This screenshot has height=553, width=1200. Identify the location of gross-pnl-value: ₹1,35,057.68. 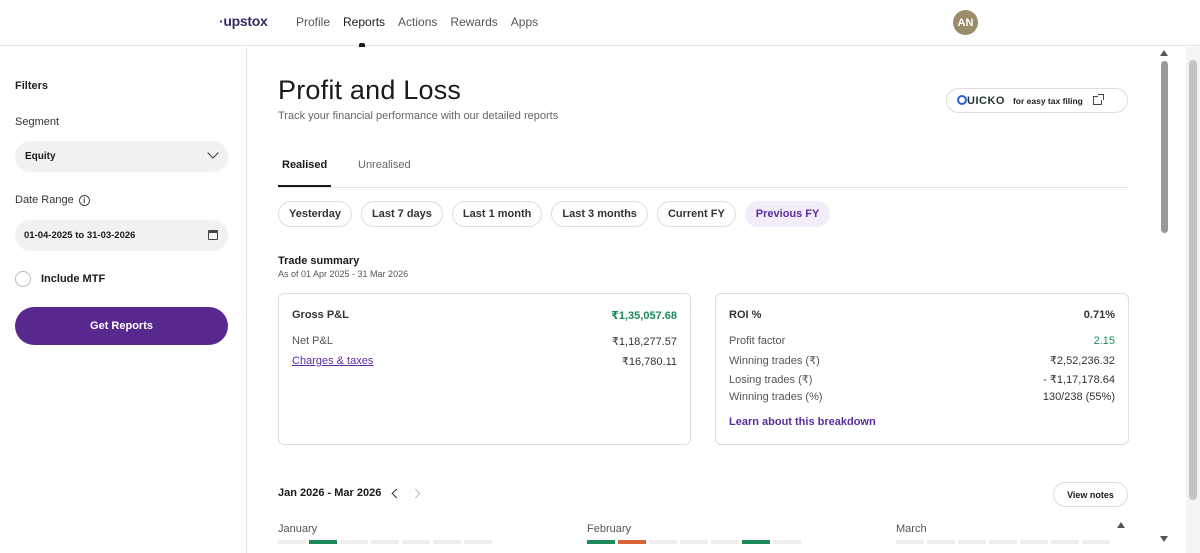
(644, 316).